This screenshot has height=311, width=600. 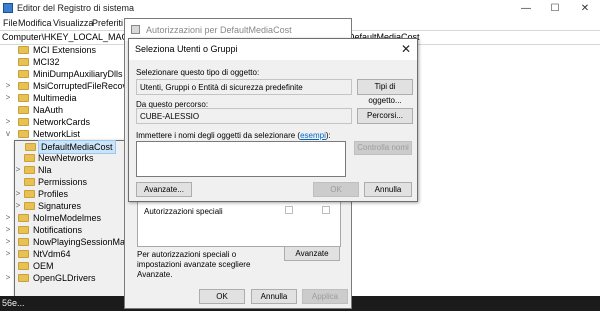 I want to click on tree-item-label: OEM, so click(x=43, y=266).